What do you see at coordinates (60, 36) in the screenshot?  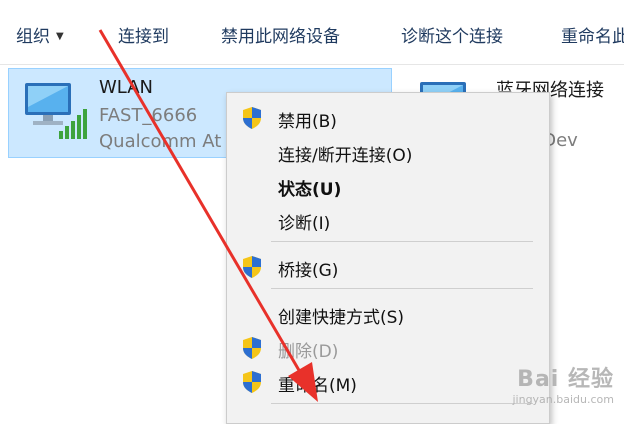 I see `chevron-down-icon: ▼` at bounding box center [60, 36].